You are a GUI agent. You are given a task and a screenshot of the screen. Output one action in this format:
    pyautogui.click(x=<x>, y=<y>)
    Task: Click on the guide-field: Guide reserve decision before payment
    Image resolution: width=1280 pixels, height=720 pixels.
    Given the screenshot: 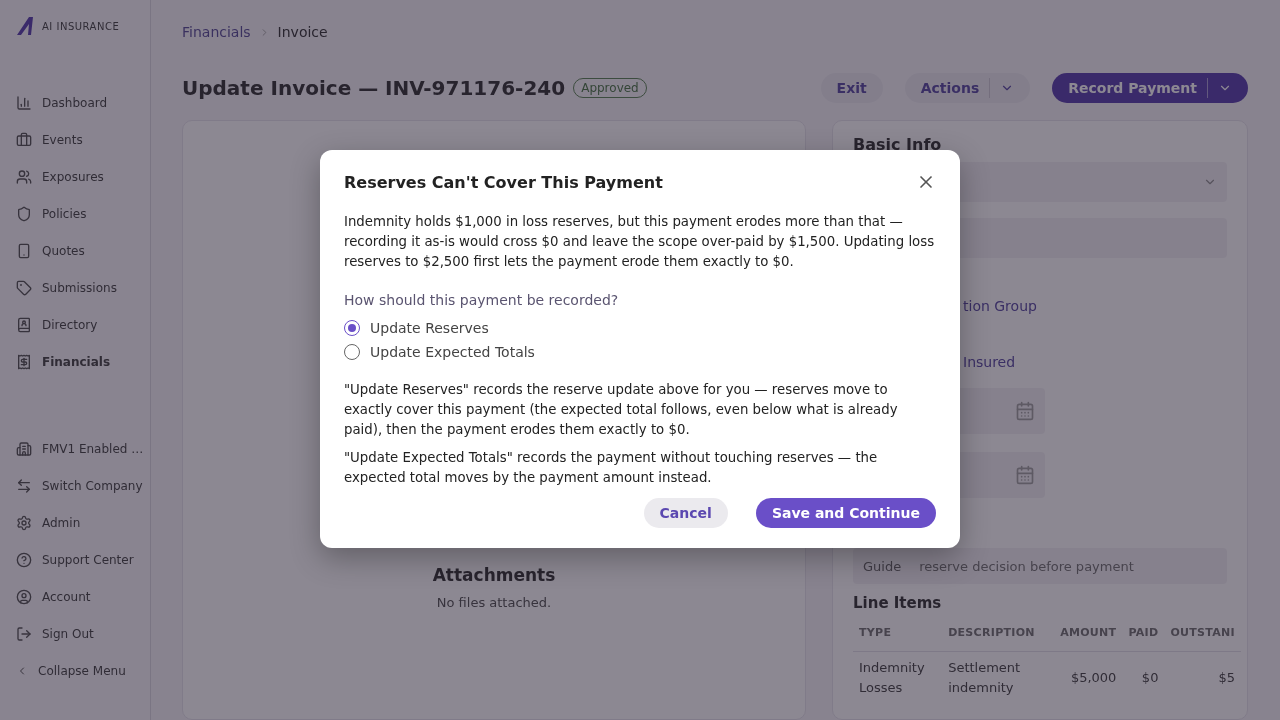 What is the action you would take?
    pyautogui.click(x=1040, y=566)
    